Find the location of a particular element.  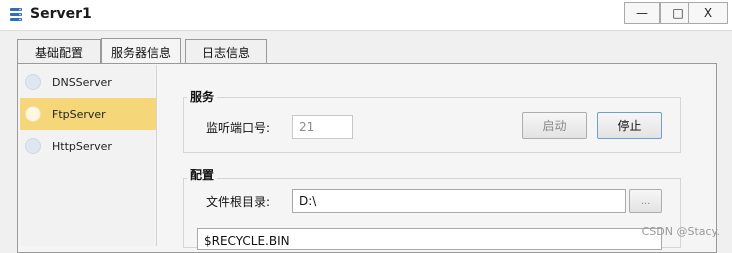

minimize-icon: — is located at coordinates (642, 13).